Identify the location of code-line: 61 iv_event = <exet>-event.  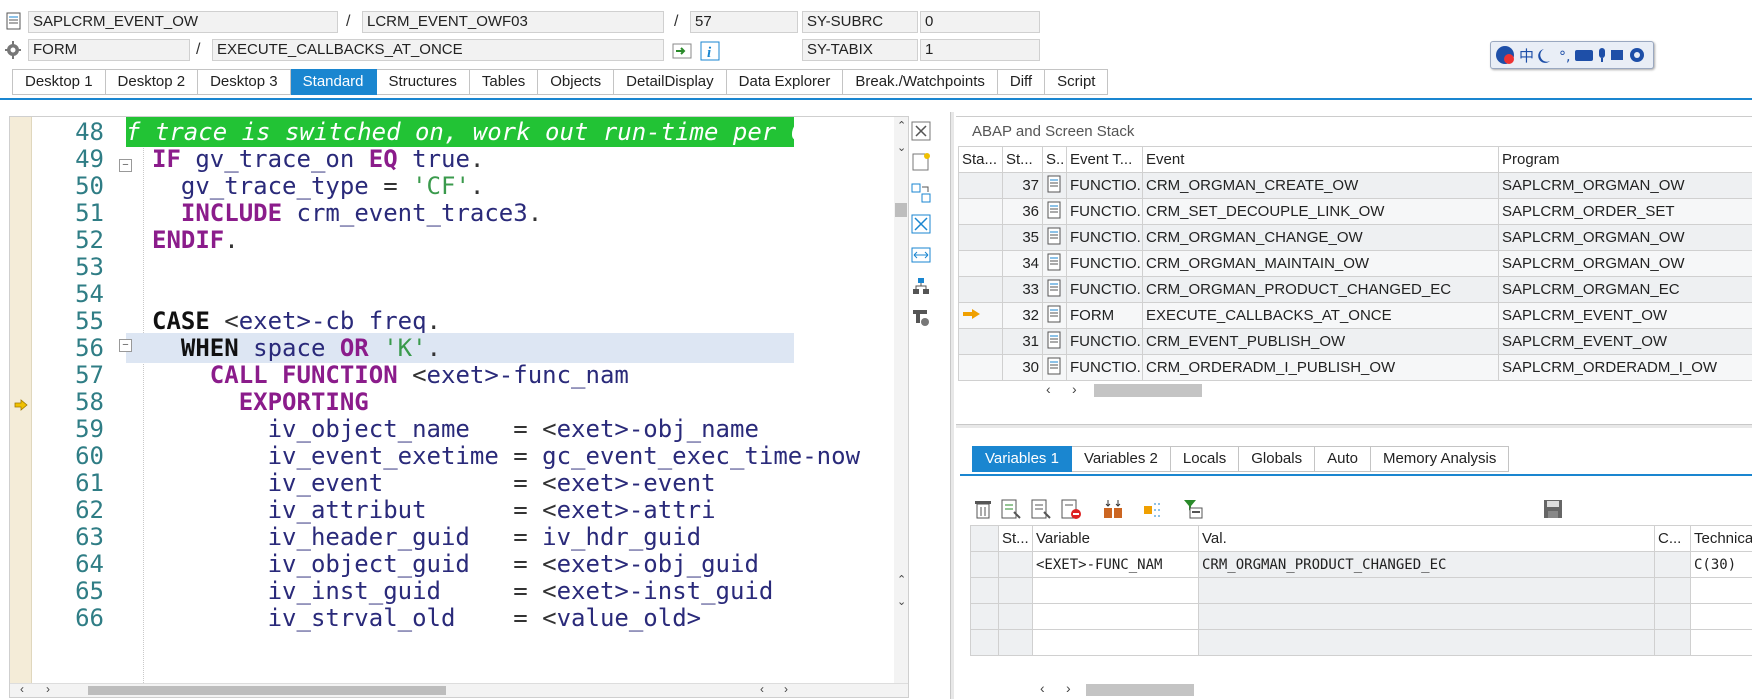
(453, 483).